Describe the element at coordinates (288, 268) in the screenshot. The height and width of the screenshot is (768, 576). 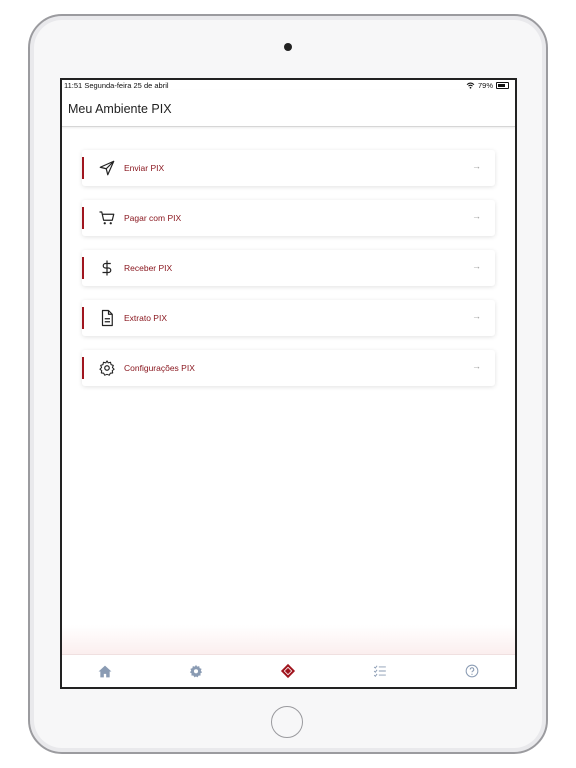
I see `menu-item-receber-pix: Receber PIX →` at that location.